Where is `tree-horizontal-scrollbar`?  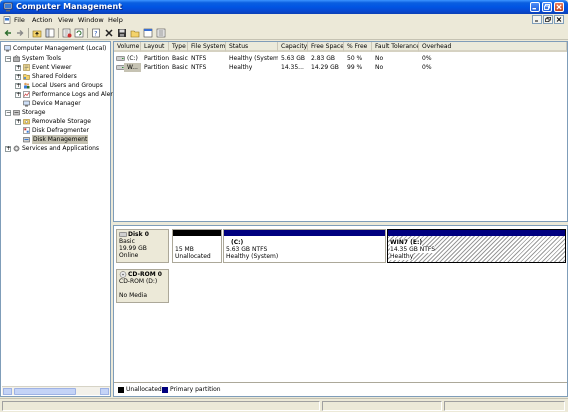
tree-horizontal-scrollbar is located at coordinates (56, 390).